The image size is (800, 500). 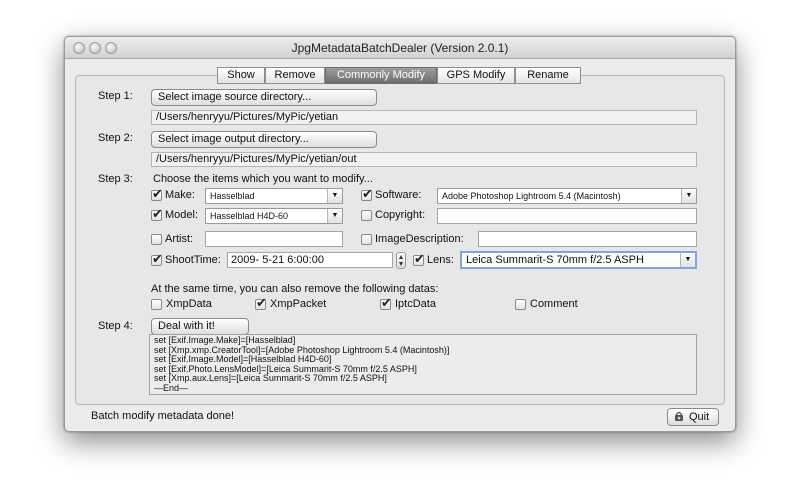 I want to click on tab-show: Show, so click(x=241, y=75).